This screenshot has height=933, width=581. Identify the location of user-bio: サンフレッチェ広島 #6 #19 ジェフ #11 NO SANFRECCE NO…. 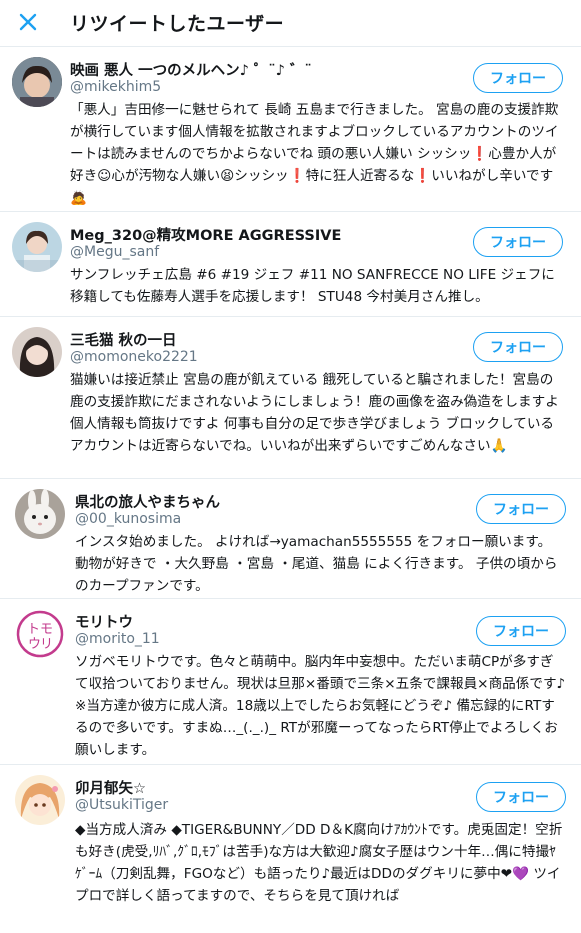
(312, 286).